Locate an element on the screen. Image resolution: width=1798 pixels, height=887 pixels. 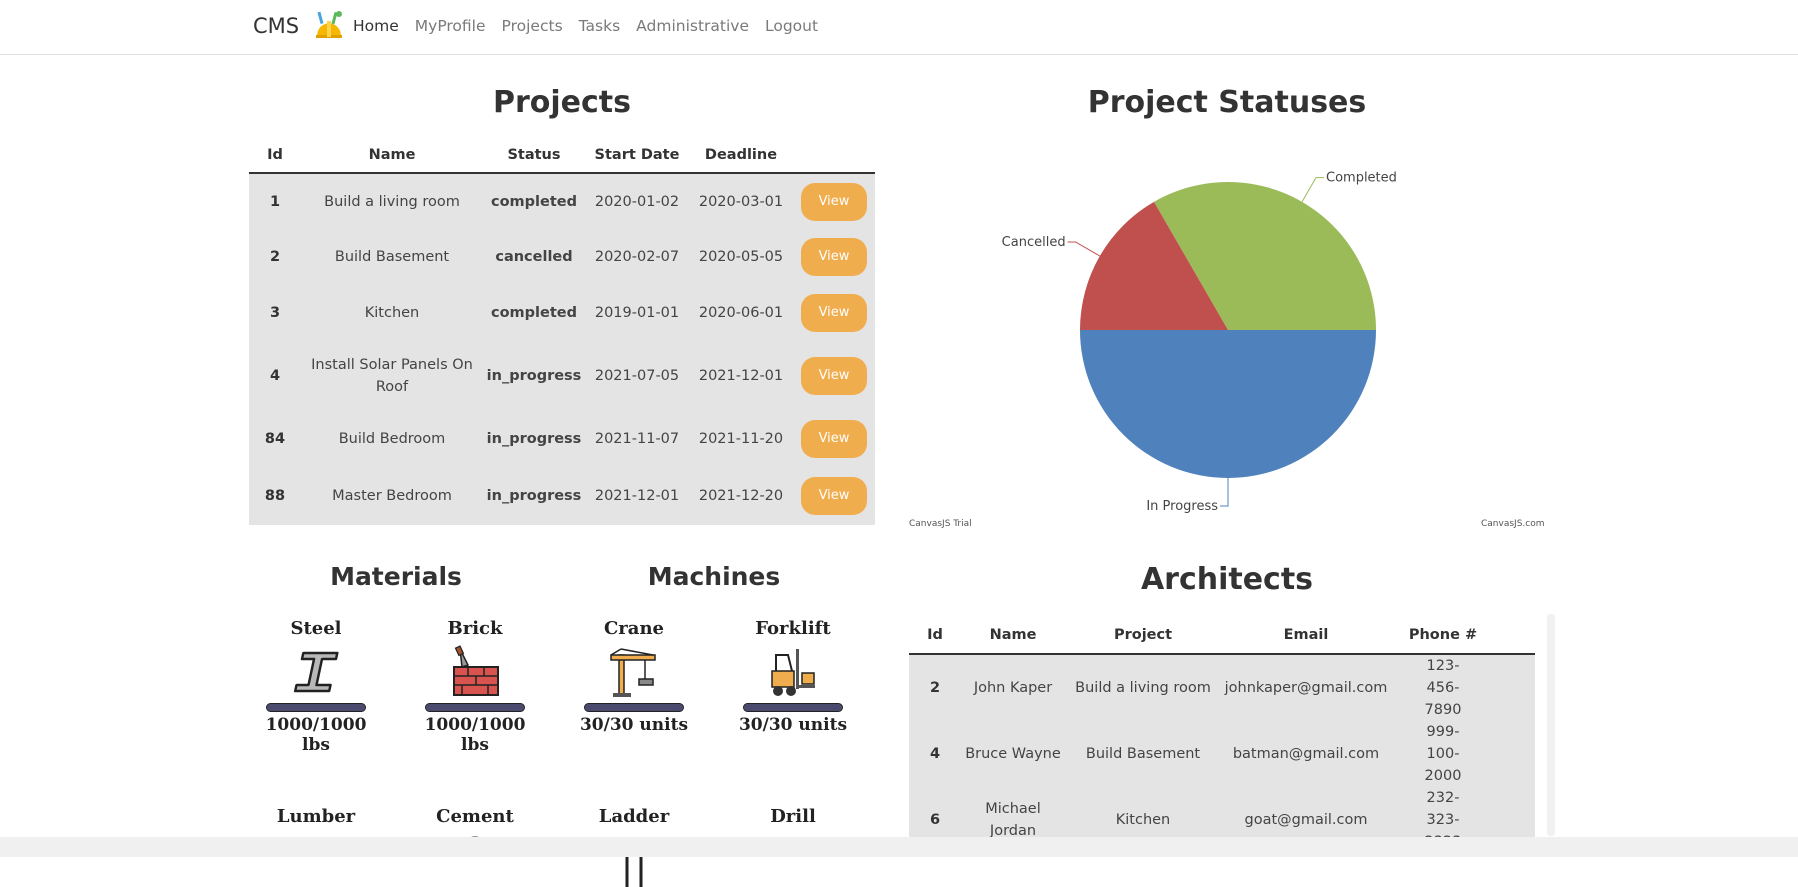
deadline: 2021-11-20 is located at coordinates (741, 439).